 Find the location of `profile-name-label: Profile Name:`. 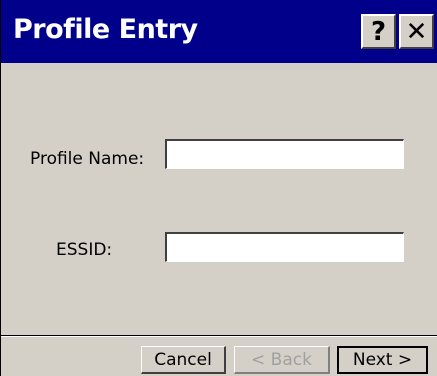

profile-name-label: Profile Name: is located at coordinates (87, 159).